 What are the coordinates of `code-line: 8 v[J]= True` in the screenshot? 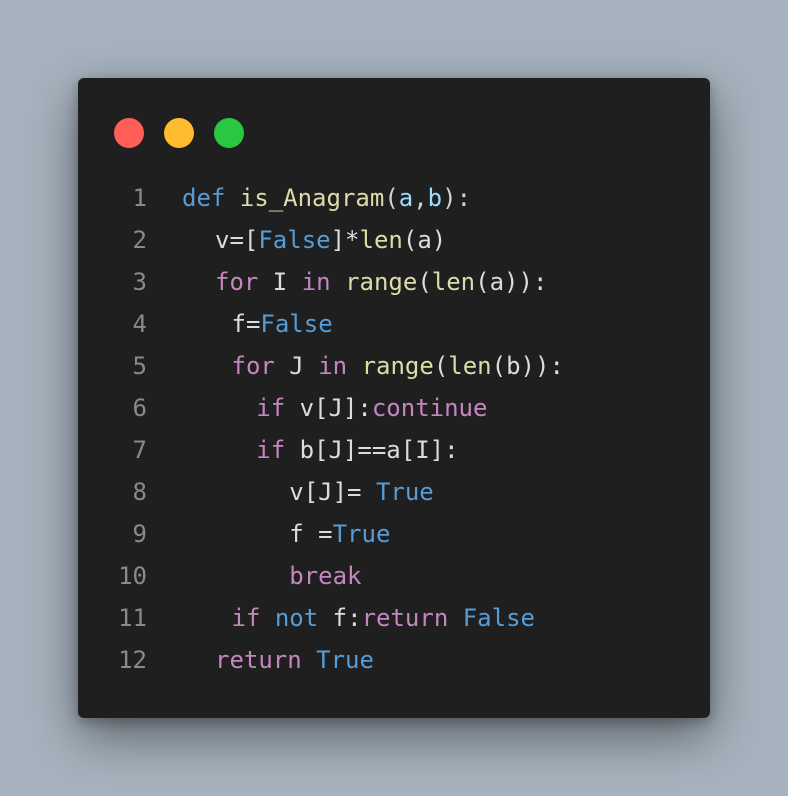 It's located at (394, 492).